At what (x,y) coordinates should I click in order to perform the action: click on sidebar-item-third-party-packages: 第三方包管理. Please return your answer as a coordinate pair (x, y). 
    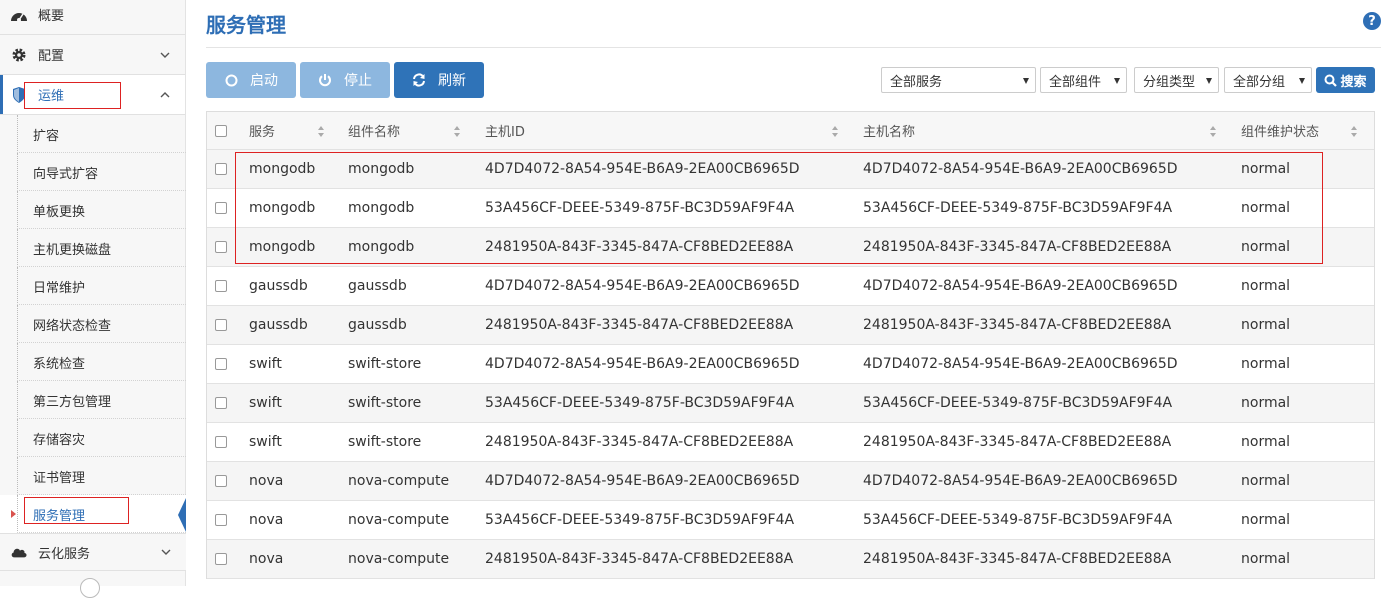
    Looking at the image, I should click on (93, 400).